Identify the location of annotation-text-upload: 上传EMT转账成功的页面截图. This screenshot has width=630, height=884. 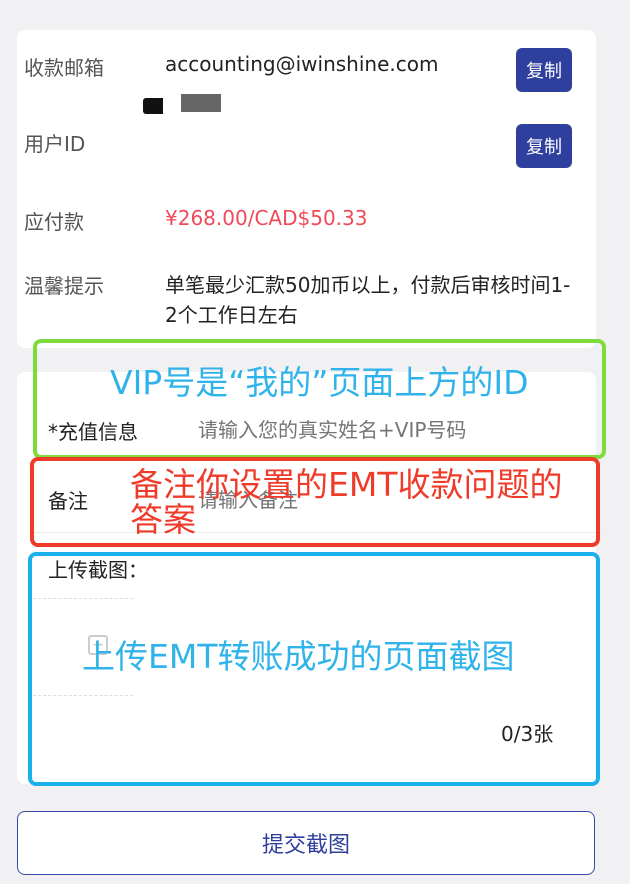
(298, 656).